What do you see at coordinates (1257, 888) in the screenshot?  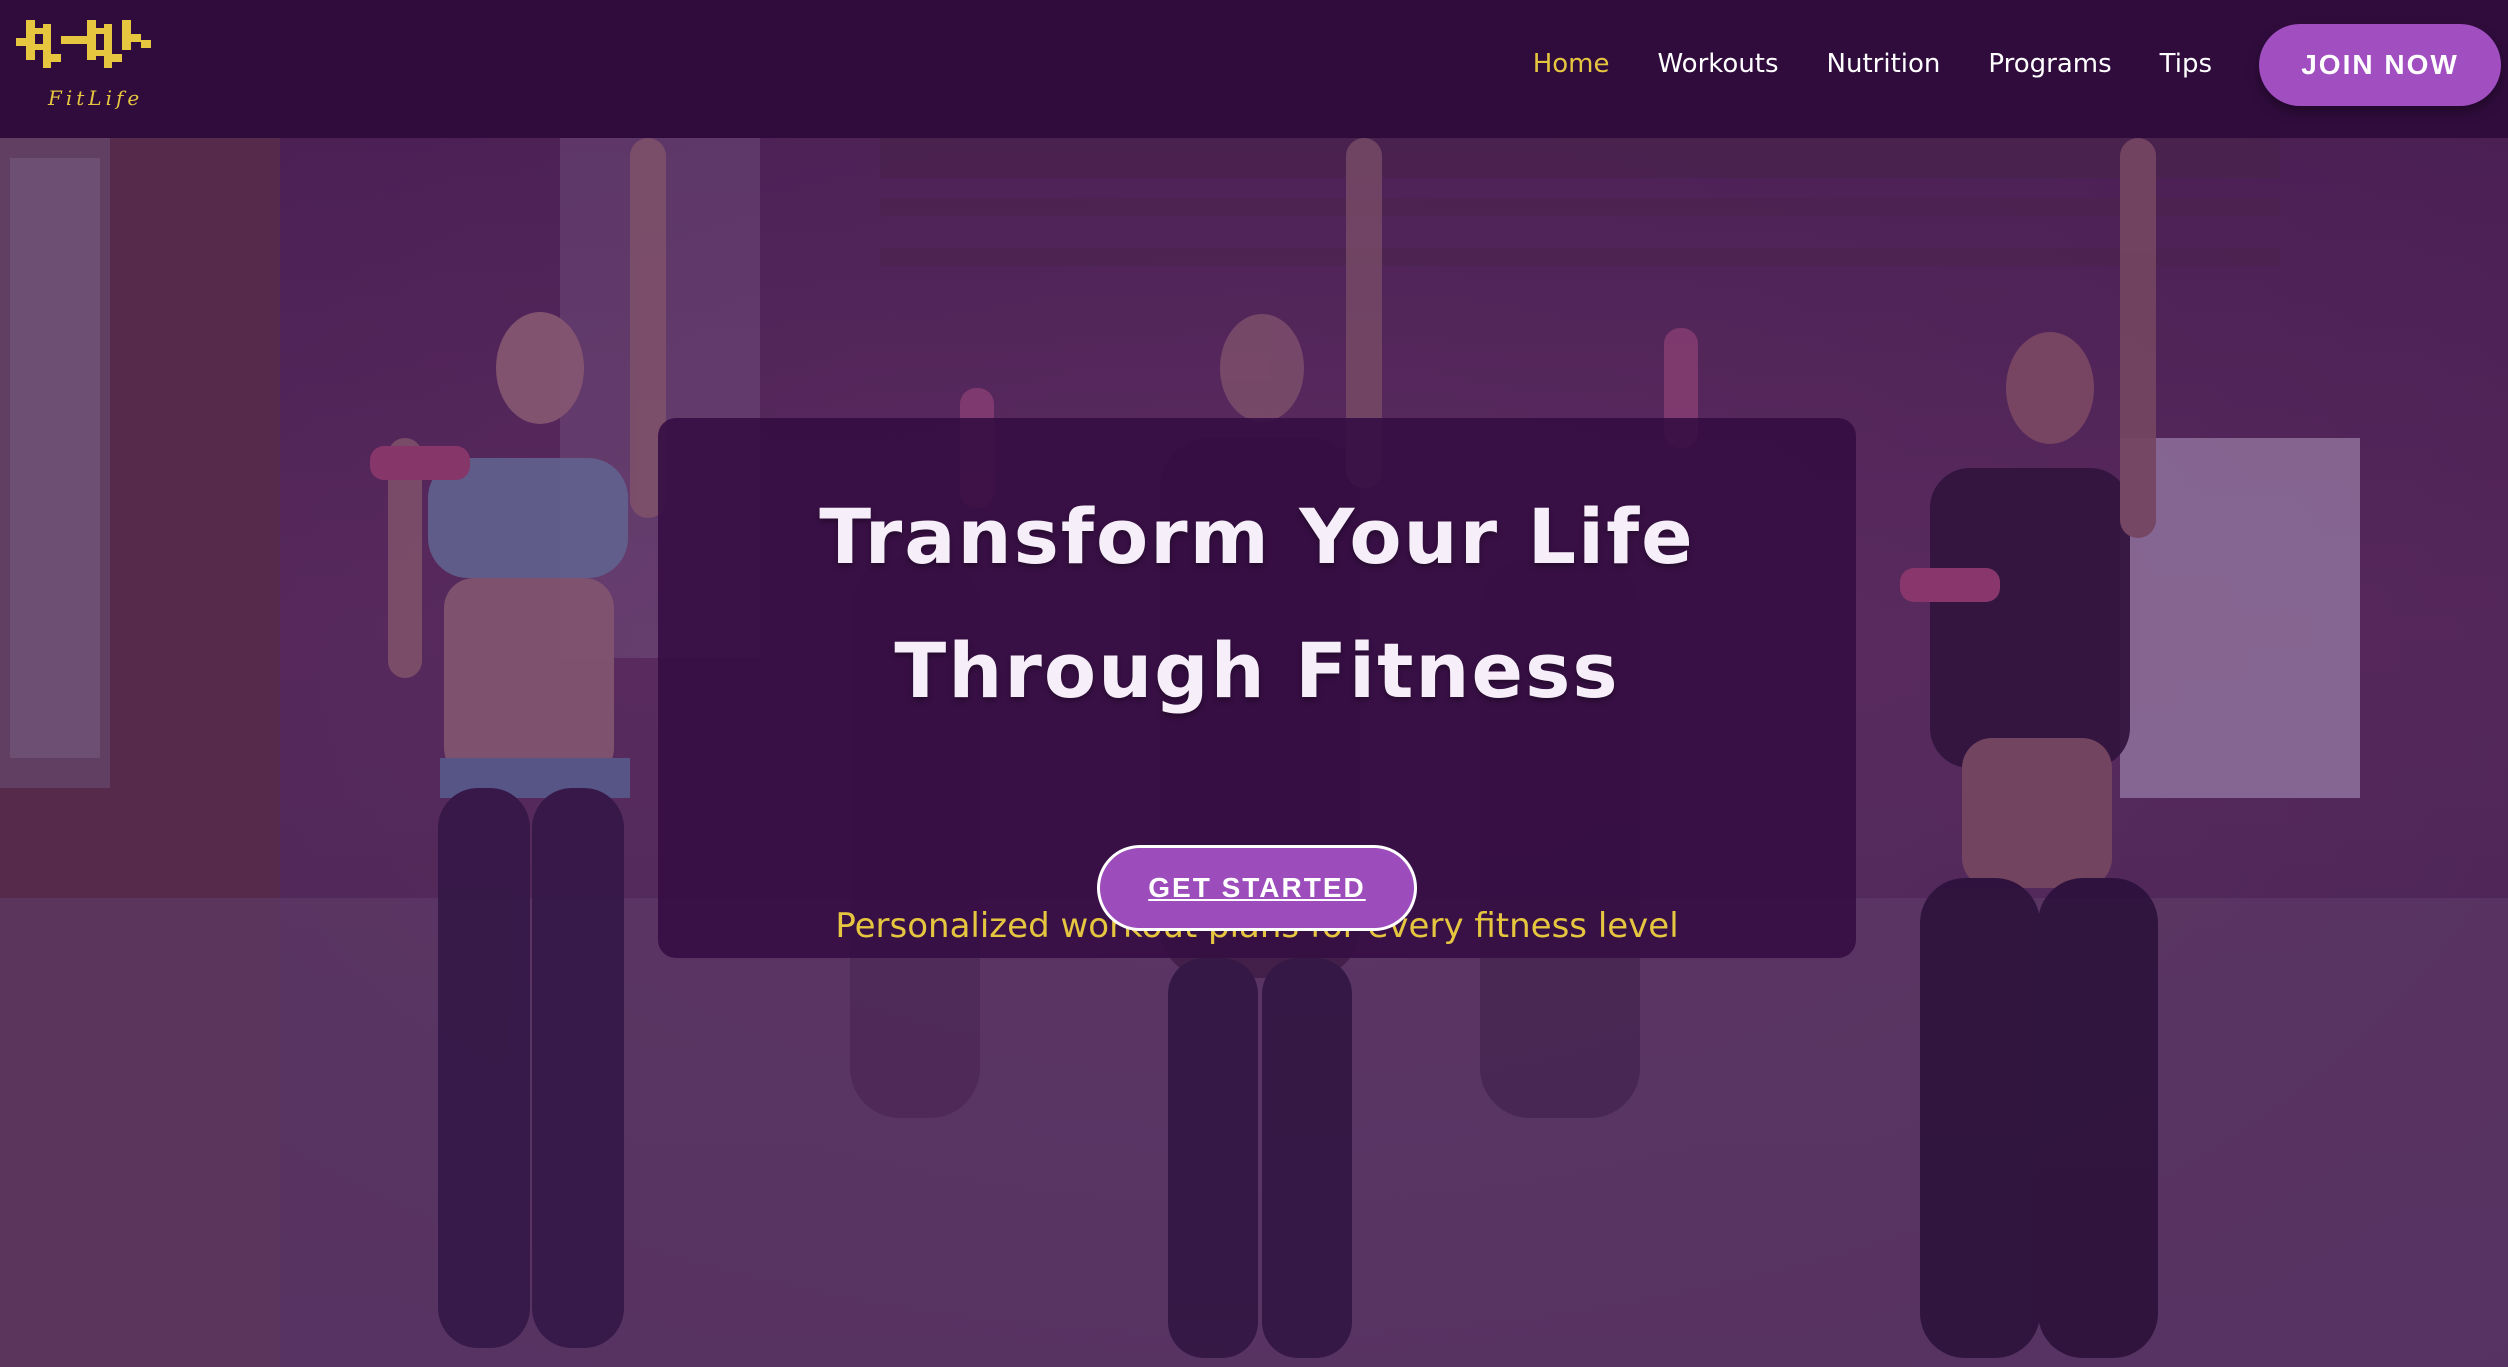 I see `get-started-button: GET STARTED` at bounding box center [1257, 888].